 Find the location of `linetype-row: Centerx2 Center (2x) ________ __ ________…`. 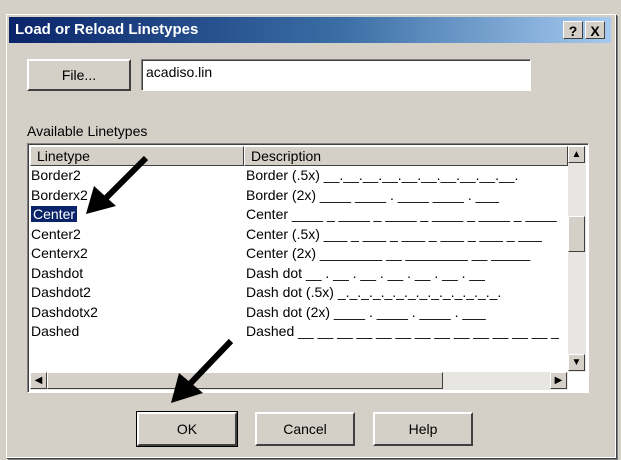

linetype-row: Centerx2 Center (2x) ________ __ ________… is located at coordinates (308, 253).